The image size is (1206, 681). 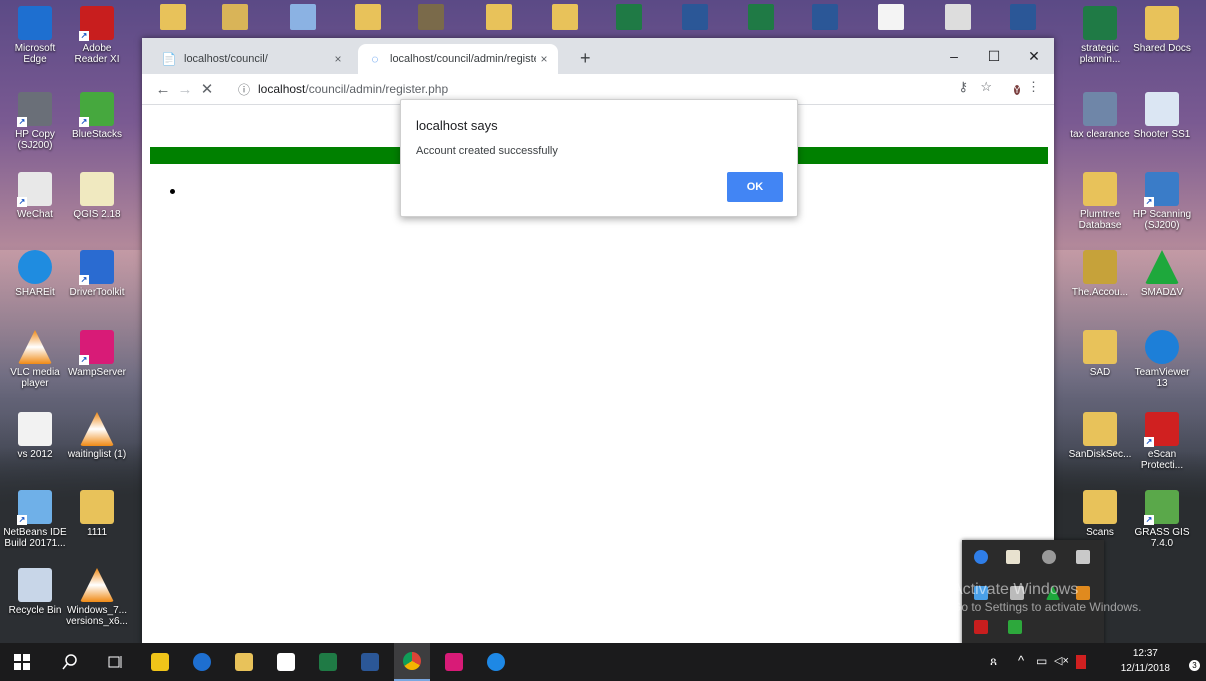 I want to click on desktop-icon-edge: Microsoft Edge, so click(x=35, y=35).